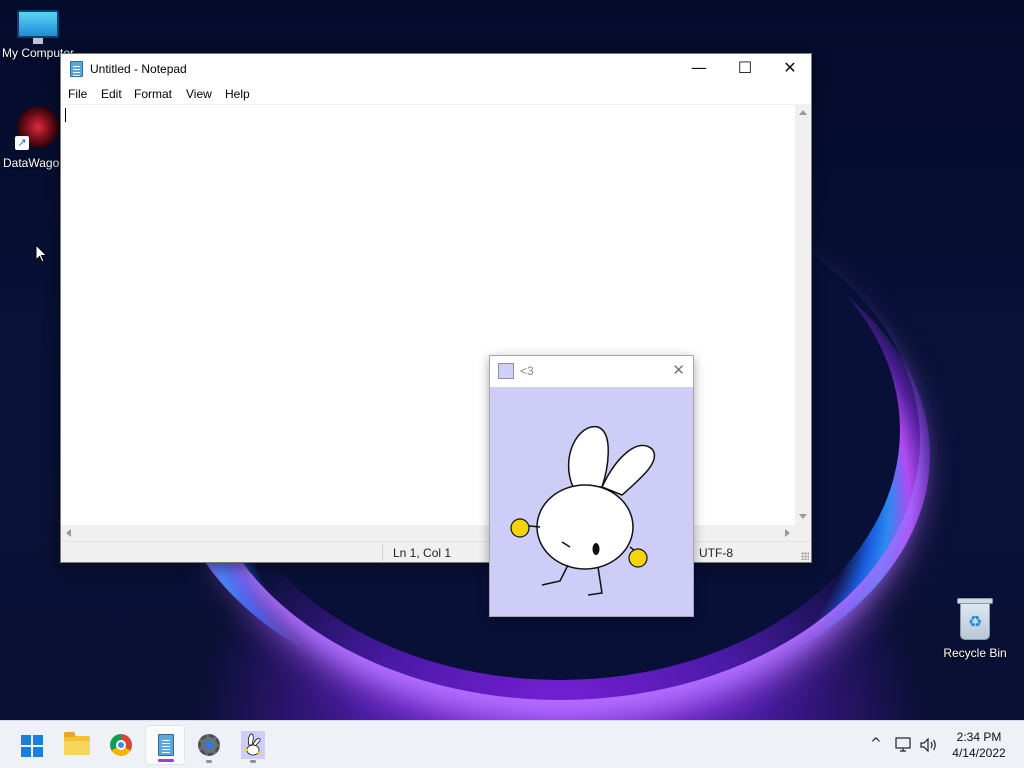 The width and height of the screenshot is (1024, 768). Describe the element at coordinates (512, 744) in the screenshot. I see `taskbar: ^ 2:34 PM 4/14/2022` at that location.